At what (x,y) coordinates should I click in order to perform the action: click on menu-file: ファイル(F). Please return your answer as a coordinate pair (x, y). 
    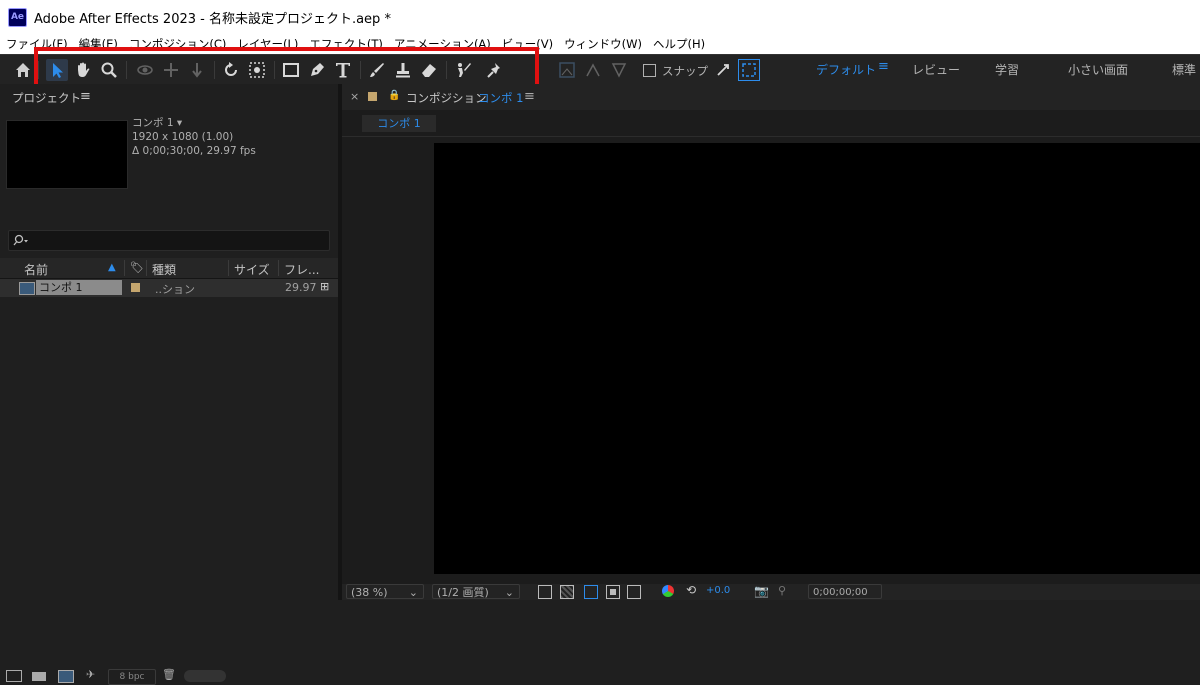
    Looking at the image, I should click on (37, 44).